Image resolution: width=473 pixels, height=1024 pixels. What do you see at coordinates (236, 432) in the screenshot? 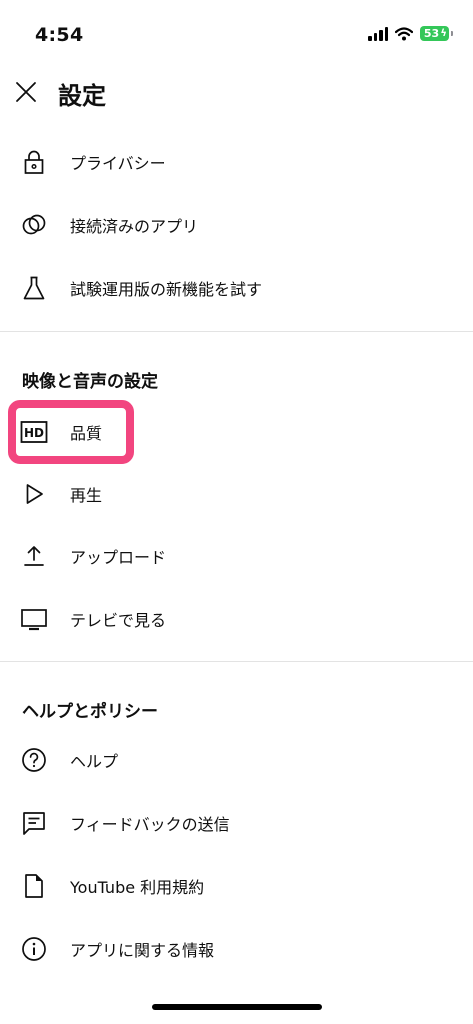
I see `settings-item-quality: HD 品質` at bounding box center [236, 432].